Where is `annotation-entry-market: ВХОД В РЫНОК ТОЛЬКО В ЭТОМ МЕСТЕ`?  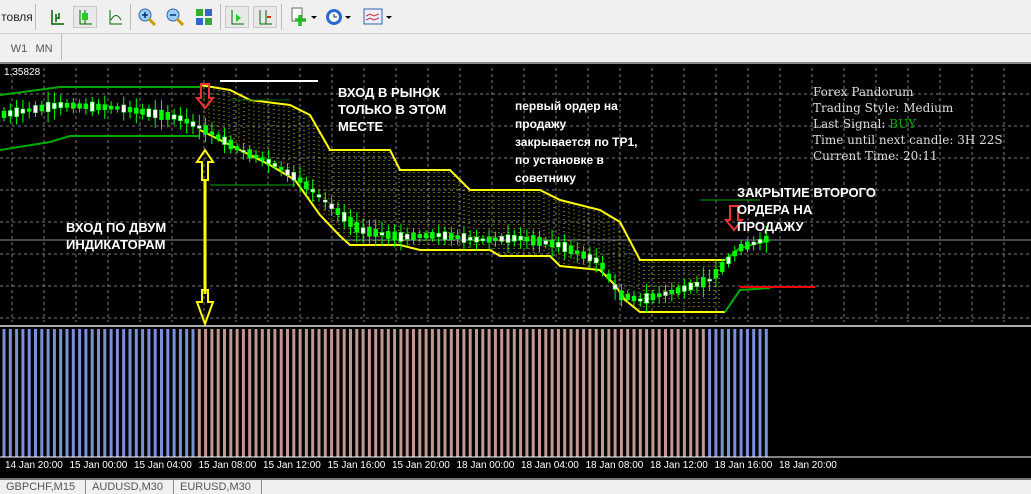
annotation-entry-market: ВХОД В РЫНОК ТОЛЬКО В ЭТОМ МЕСТЕ is located at coordinates (392, 109).